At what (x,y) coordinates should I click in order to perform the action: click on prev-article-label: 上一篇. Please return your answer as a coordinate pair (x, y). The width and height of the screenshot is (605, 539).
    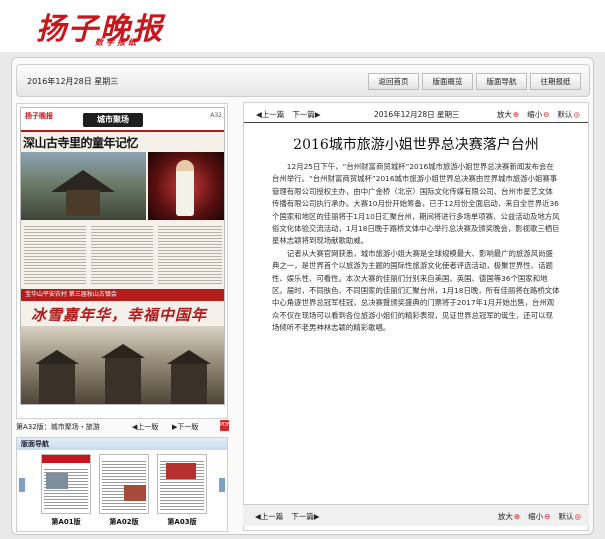
    Looking at the image, I should click on (273, 114).